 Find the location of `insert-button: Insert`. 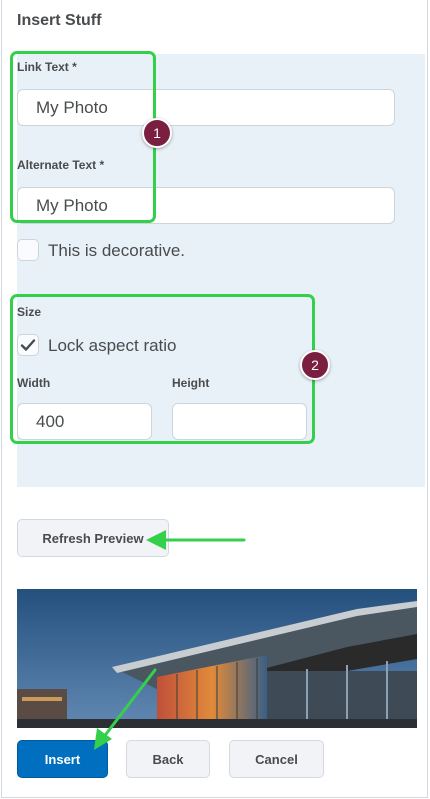

insert-button: Insert is located at coordinates (62, 759).